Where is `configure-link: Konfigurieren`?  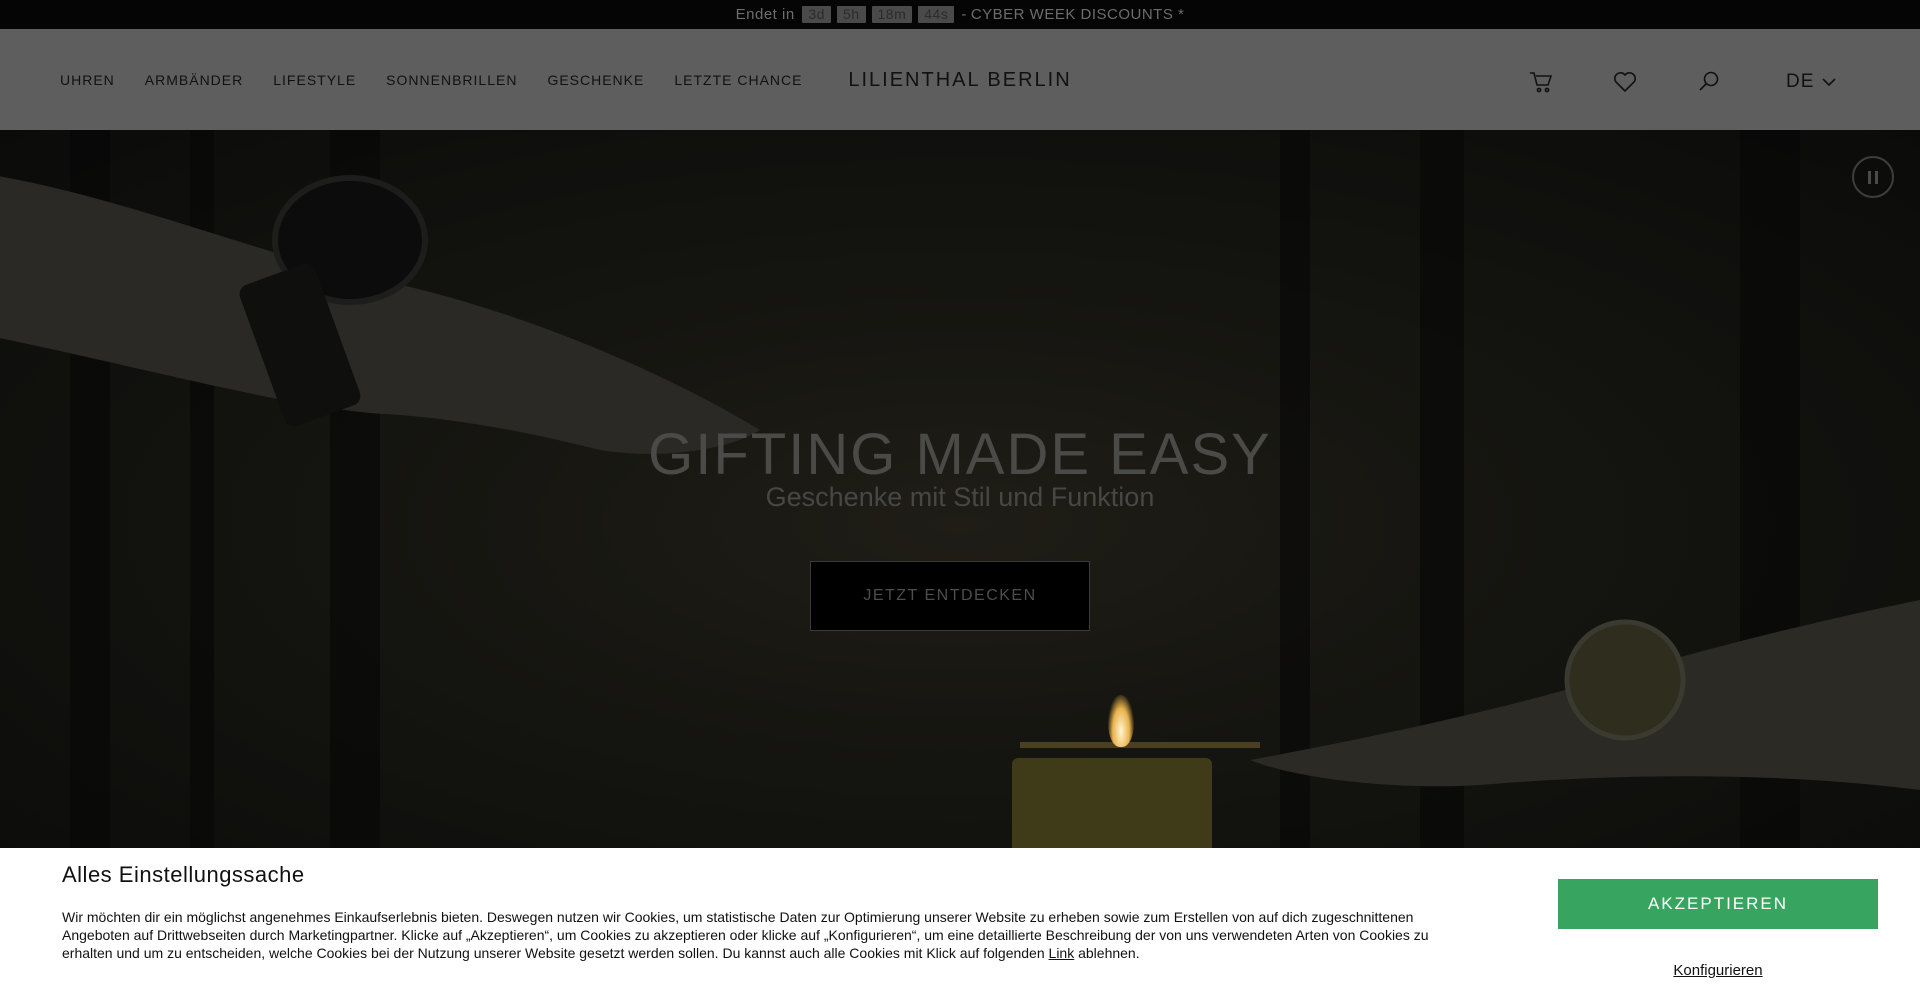 configure-link: Konfigurieren is located at coordinates (1718, 970).